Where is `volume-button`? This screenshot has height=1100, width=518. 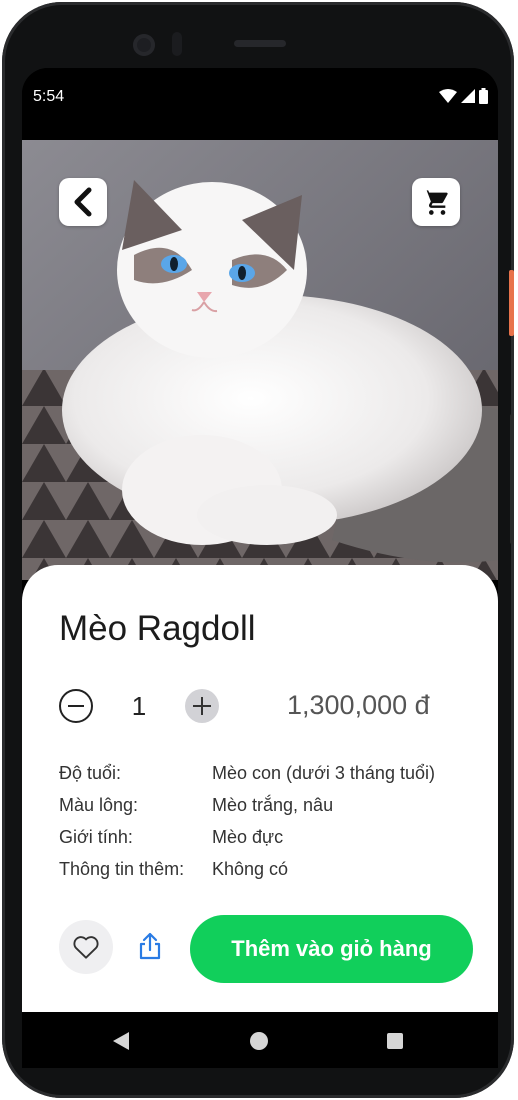 volume-button is located at coordinates (512, 479).